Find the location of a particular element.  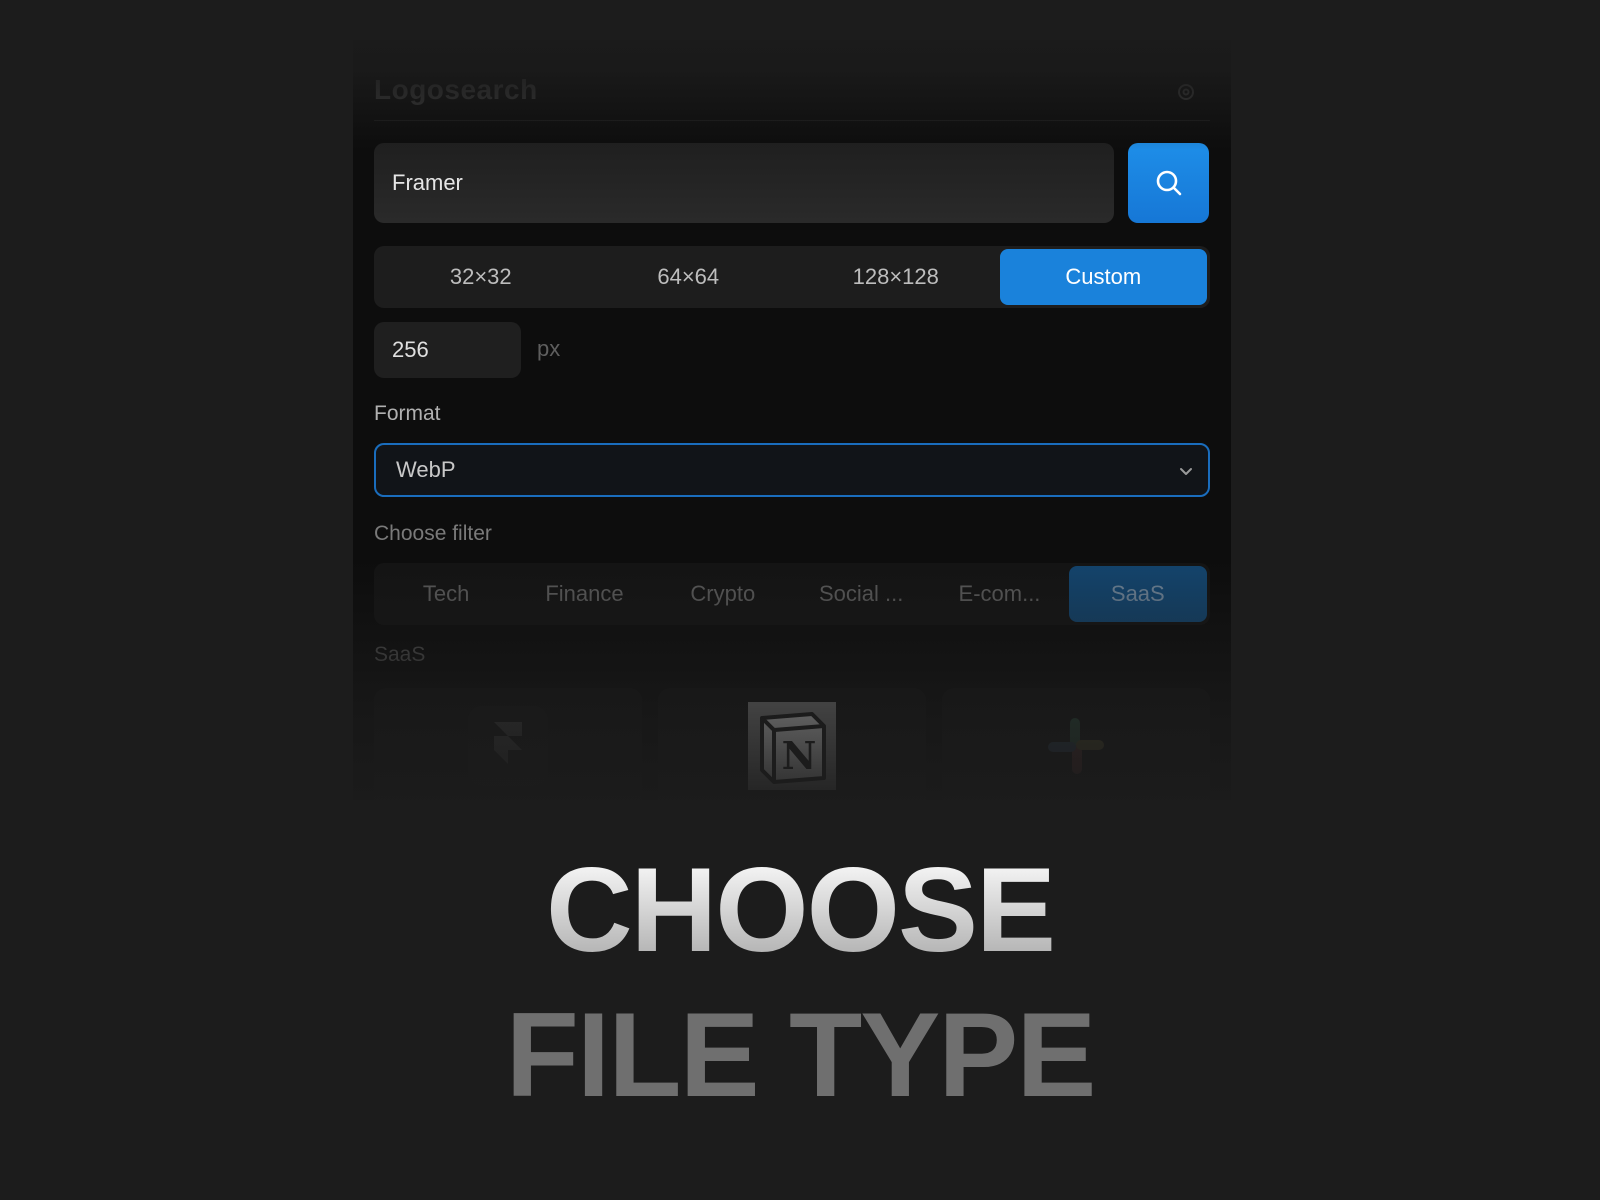

notion-logo-icon: N is located at coordinates (792, 746).